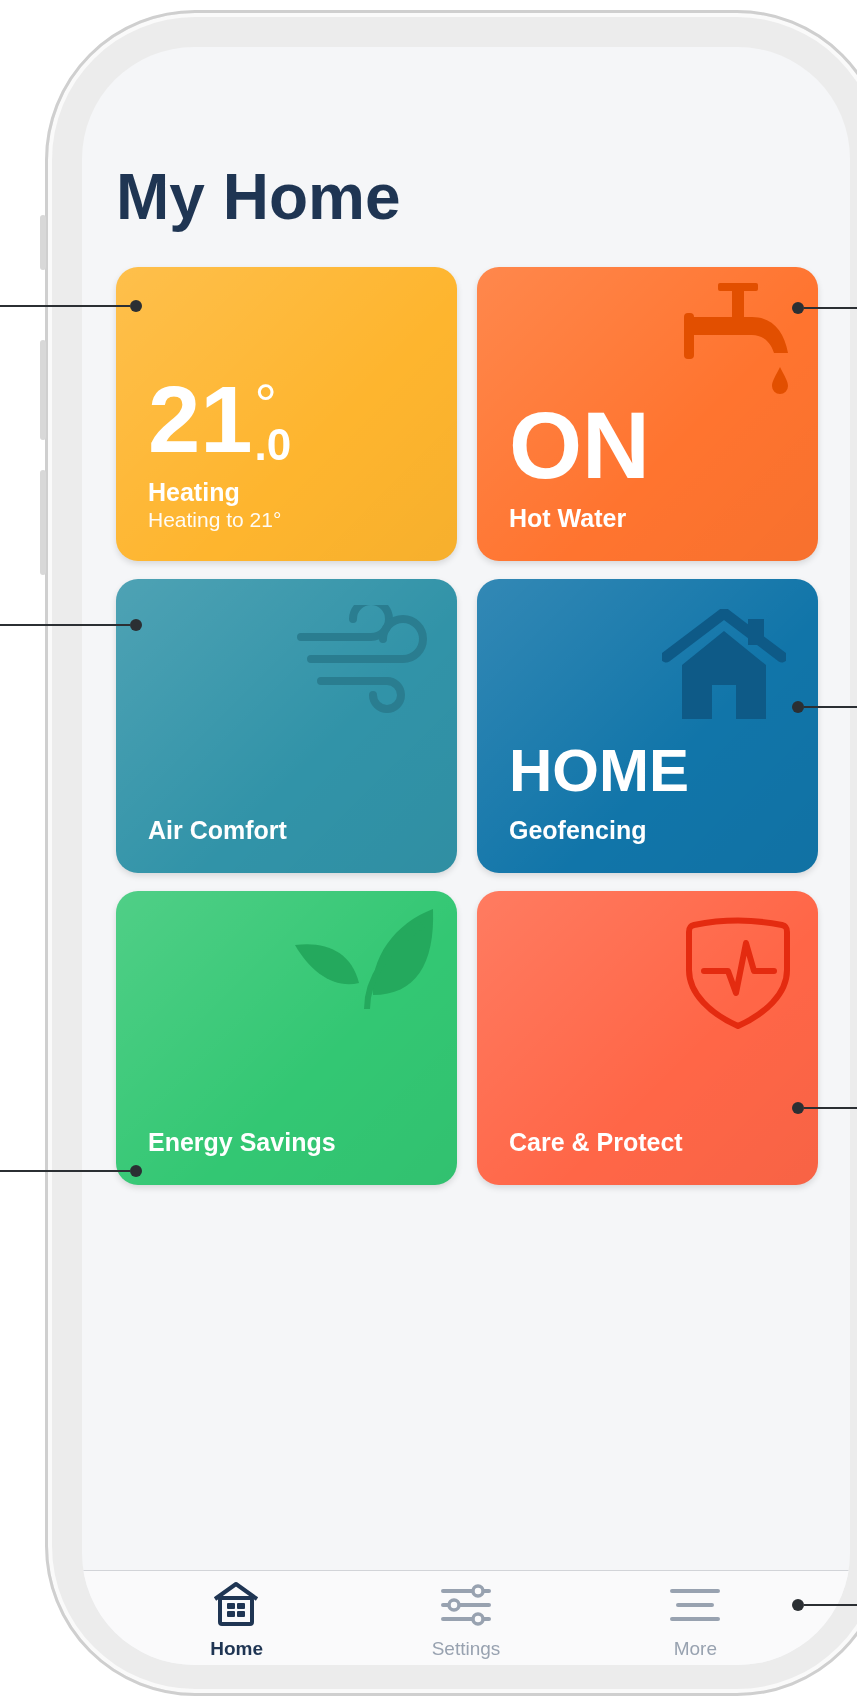 The height and width of the screenshot is (1699, 857). I want to click on status-reading: ON, so click(579, 446).